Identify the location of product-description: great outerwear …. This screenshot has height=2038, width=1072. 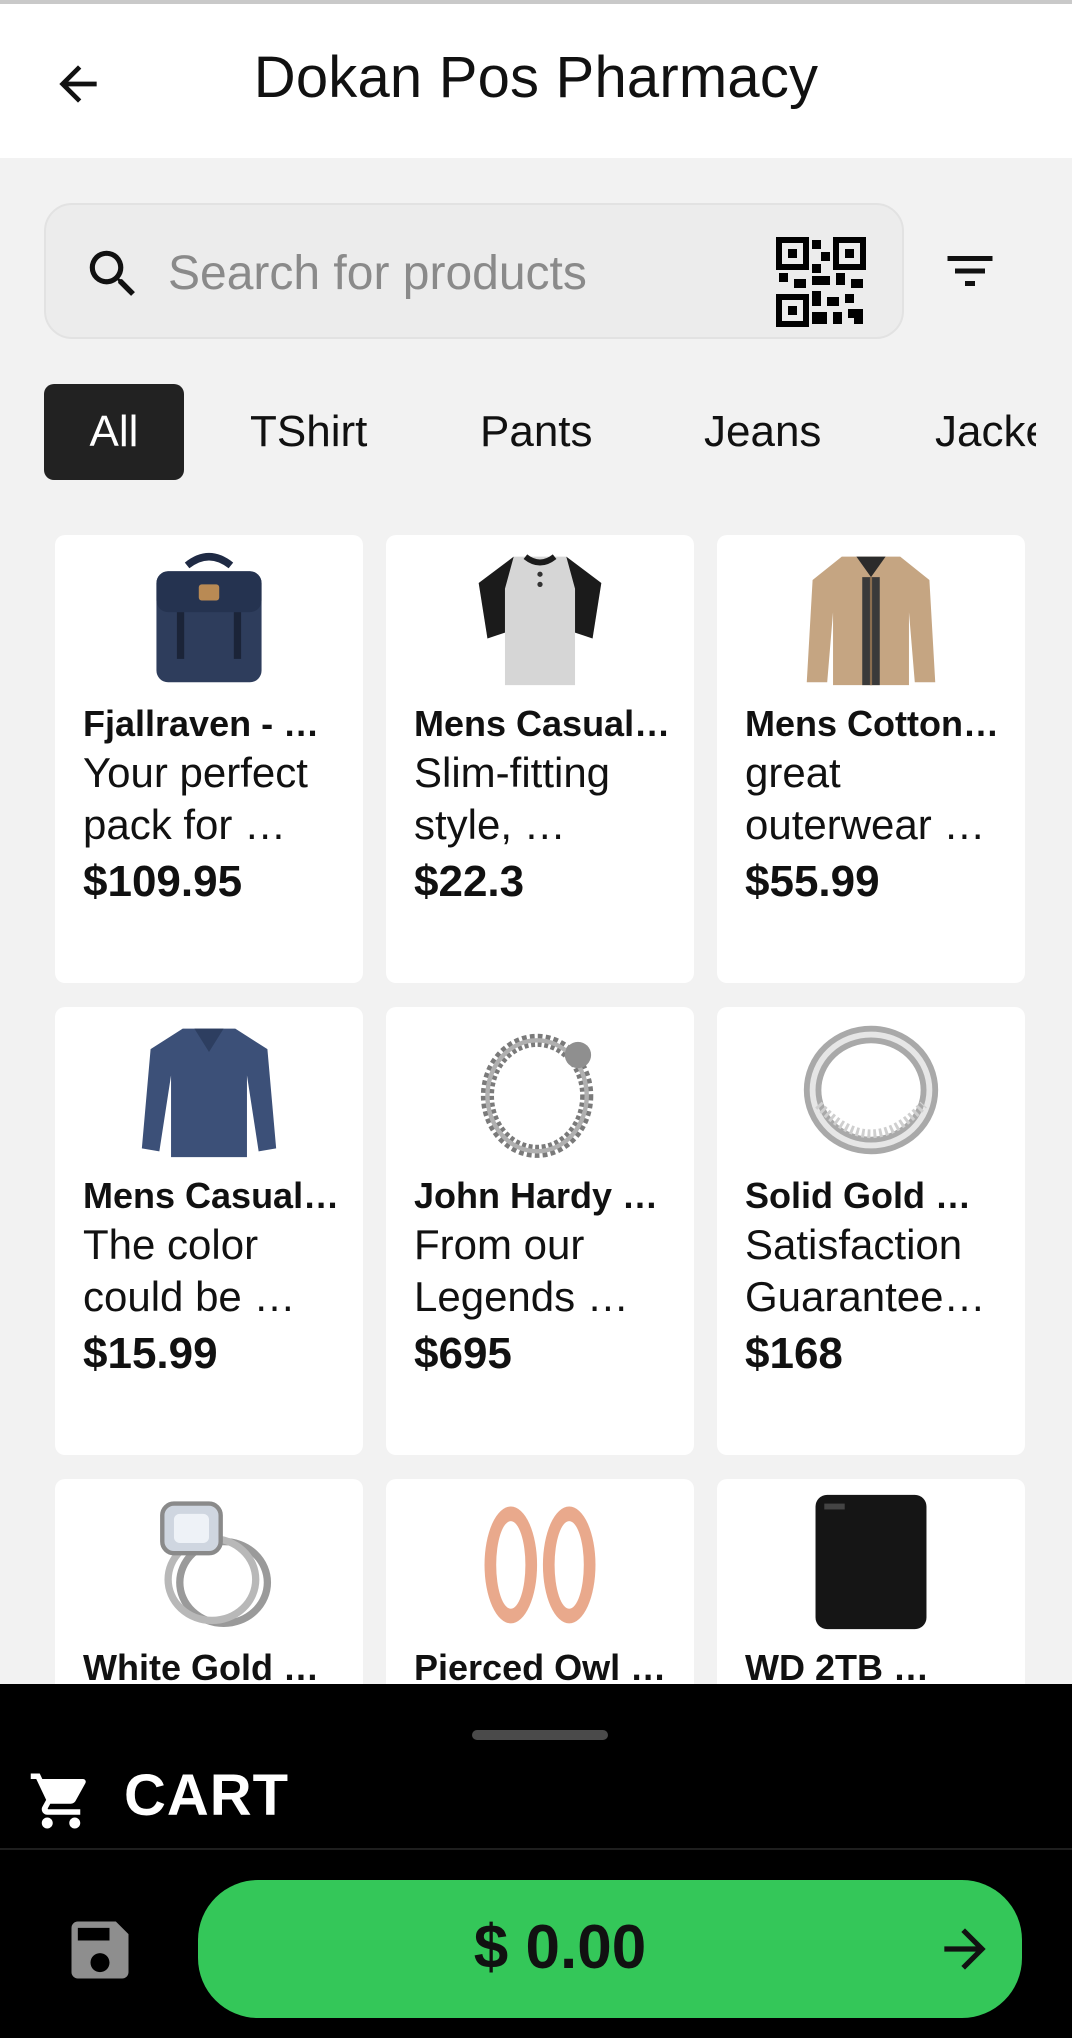
(865, 798).